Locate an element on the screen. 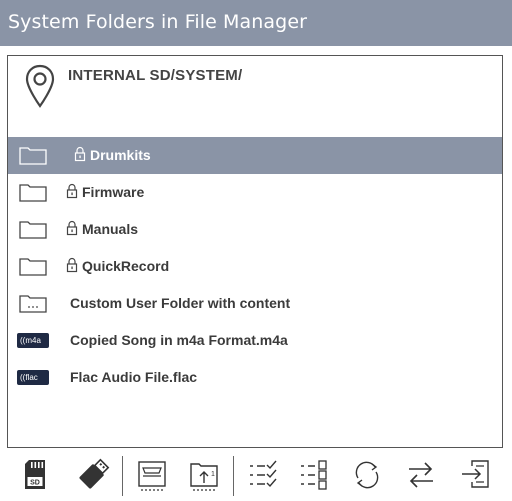 The height and width of the screenshot is (501, 512). window-title: System Folders in File Manager is located at coordinates (158, 22).